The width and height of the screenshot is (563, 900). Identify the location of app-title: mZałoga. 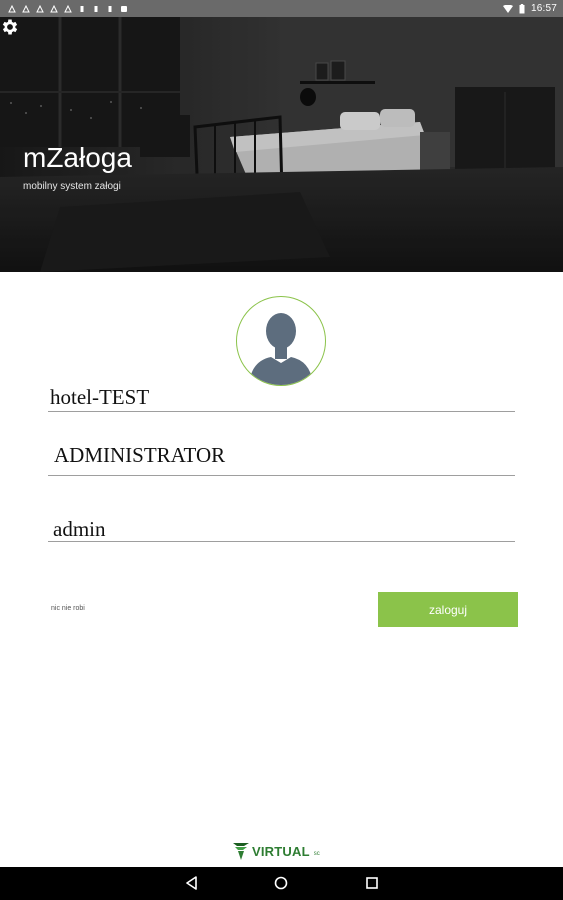
(77, 157).